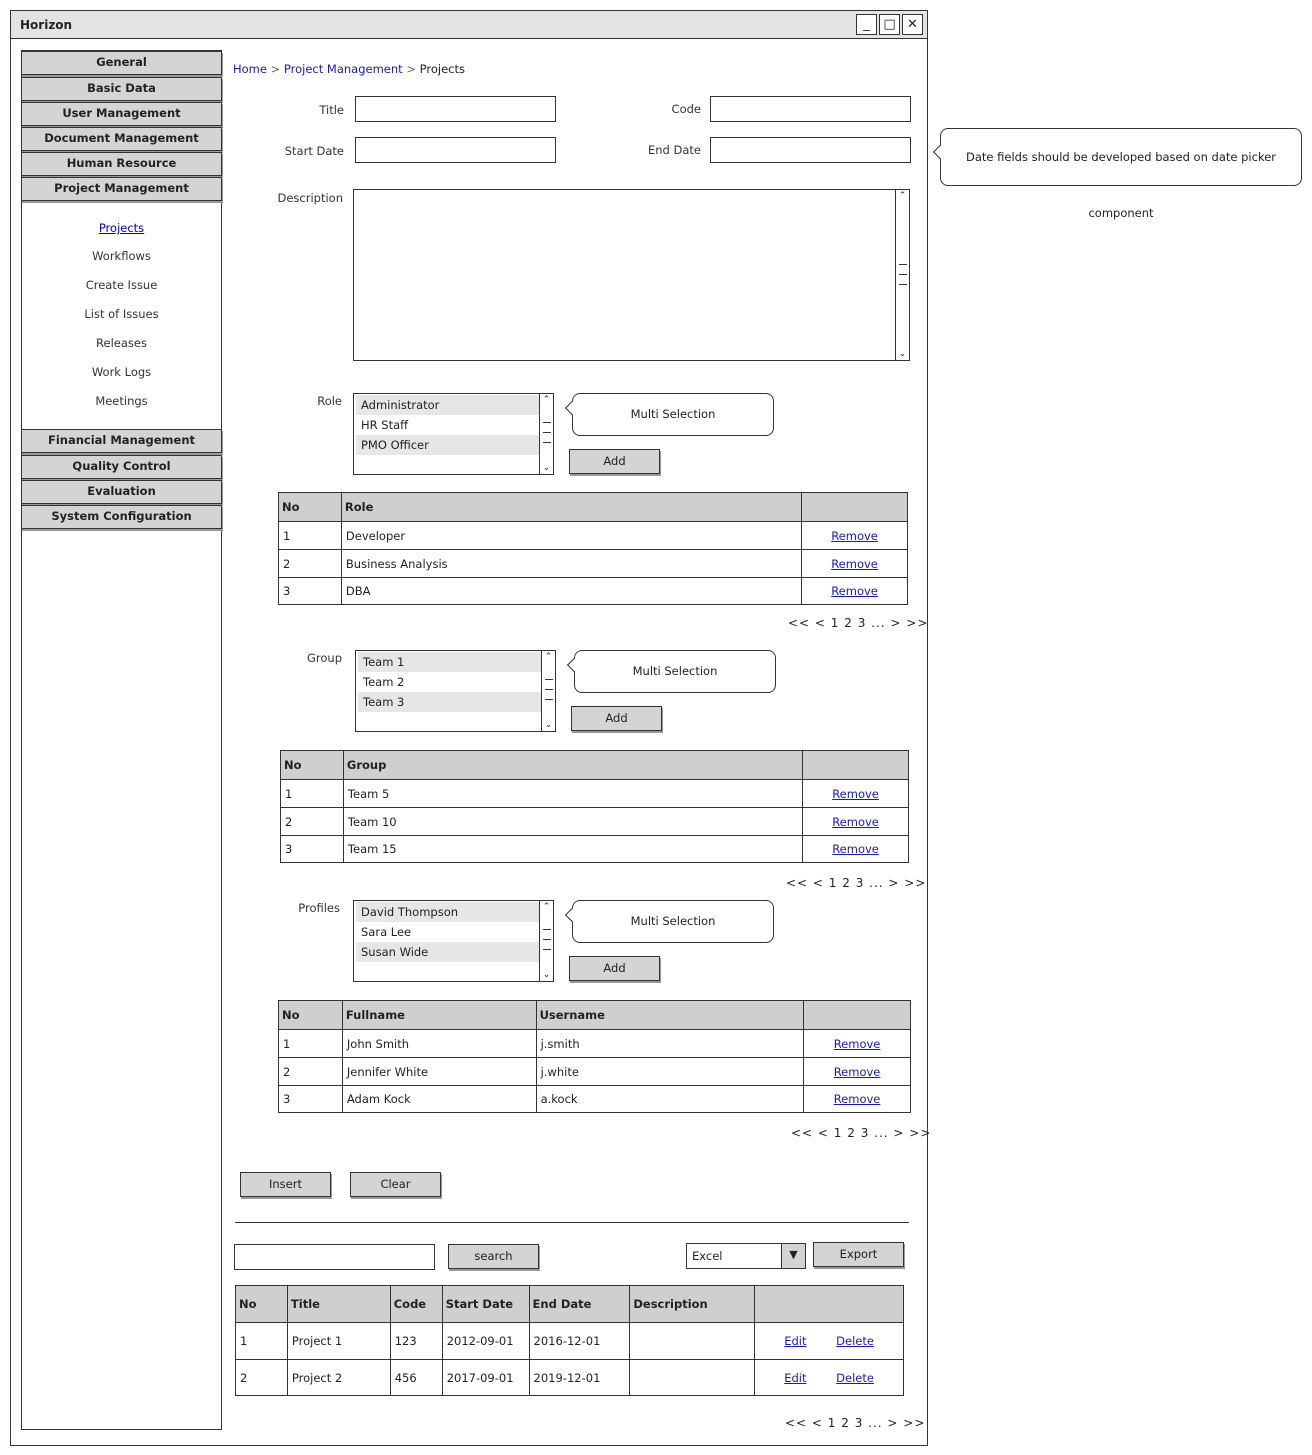 This screenshot has height=1455, width=1312. What do you see at coordinates (447, 952) in the screenshot?
I see `profile-option: Susan Wide` at bounding box center [447, 952].